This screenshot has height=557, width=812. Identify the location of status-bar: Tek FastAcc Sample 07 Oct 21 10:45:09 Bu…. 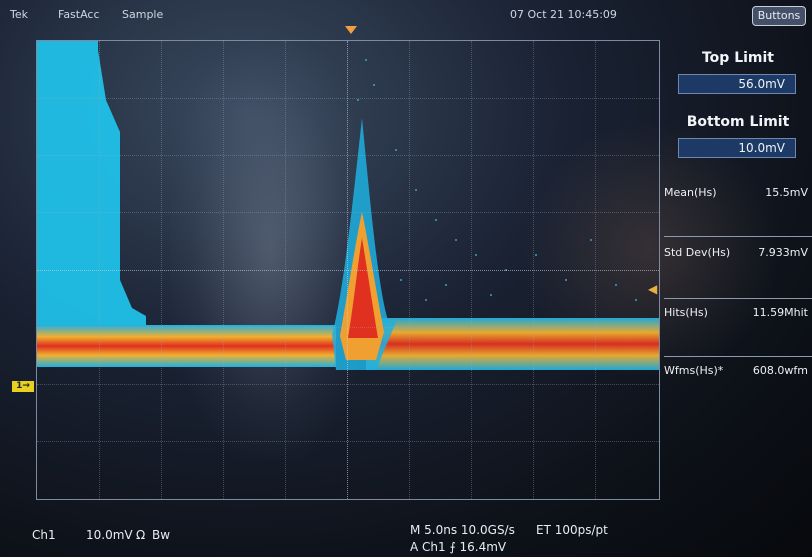
(406, 14).